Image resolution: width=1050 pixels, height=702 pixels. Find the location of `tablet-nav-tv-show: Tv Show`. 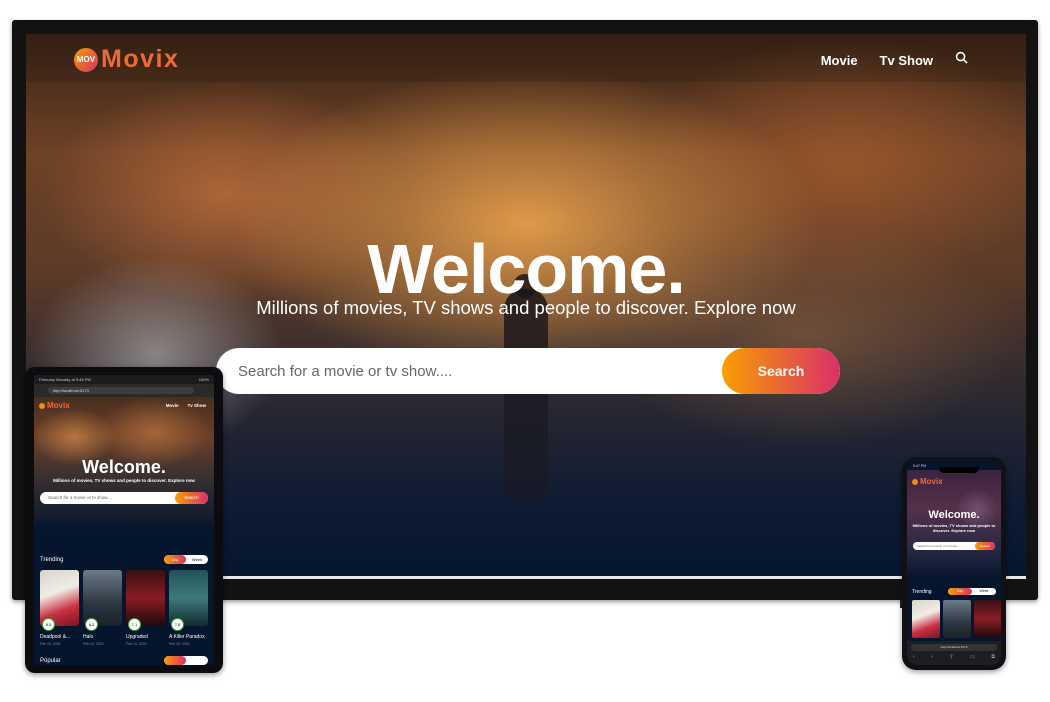

tablet-nav-tv-show: Tv Show is located at coordinates (196, 405).